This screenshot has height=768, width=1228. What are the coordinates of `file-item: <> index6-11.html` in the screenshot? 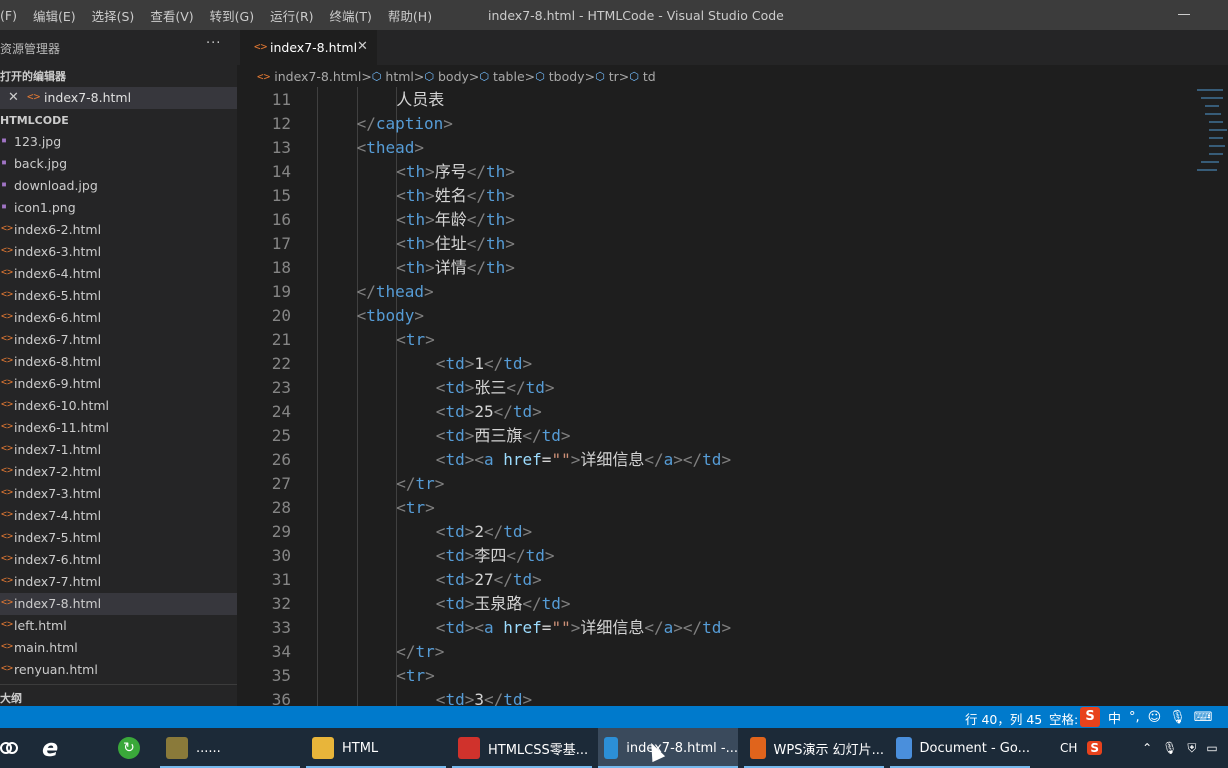 It's located at (118, 428).